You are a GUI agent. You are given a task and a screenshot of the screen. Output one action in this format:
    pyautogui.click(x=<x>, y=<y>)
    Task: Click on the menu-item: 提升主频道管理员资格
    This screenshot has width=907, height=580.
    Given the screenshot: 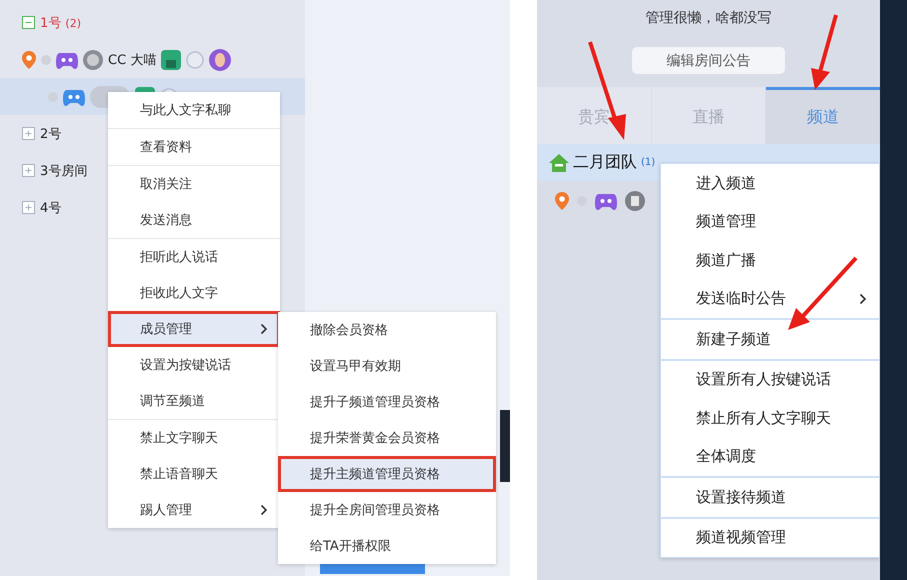 What is the action you would take?
    pyautogui.click(x=387, y=474)
    